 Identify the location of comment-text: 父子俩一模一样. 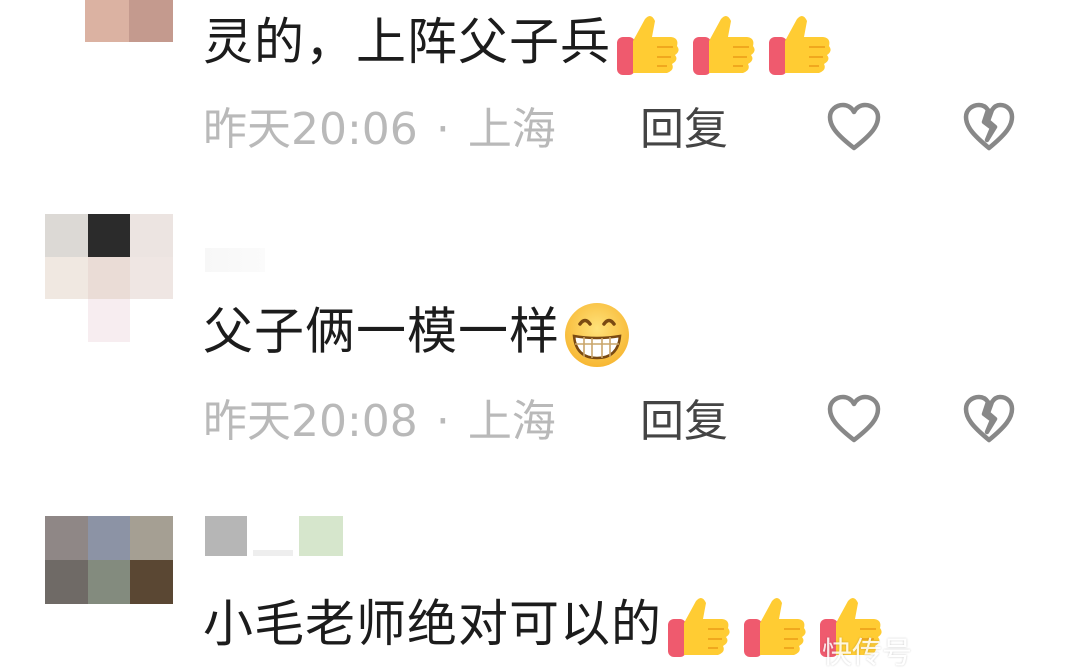
(417, 335).